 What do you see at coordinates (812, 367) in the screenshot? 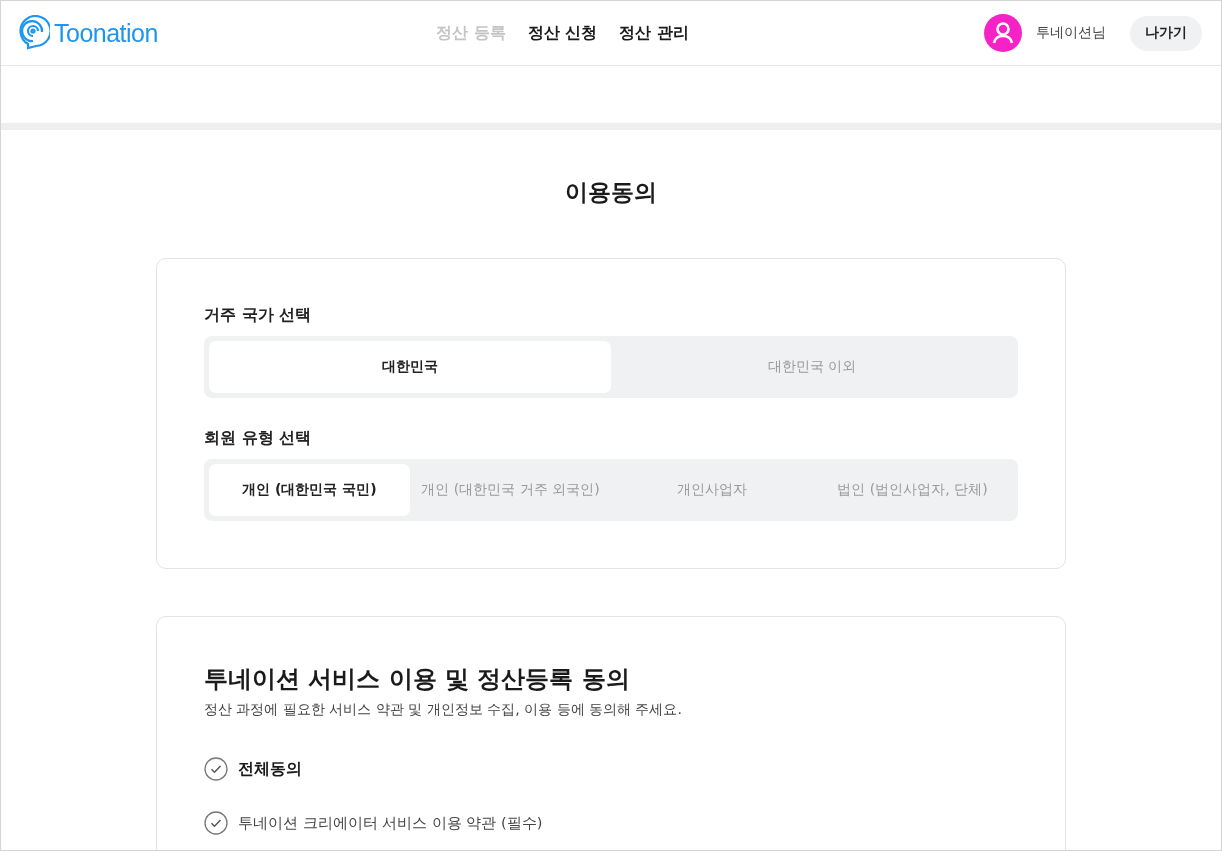
I see `segment-option: 대한민국 이외` at bounding box center [812, 367].